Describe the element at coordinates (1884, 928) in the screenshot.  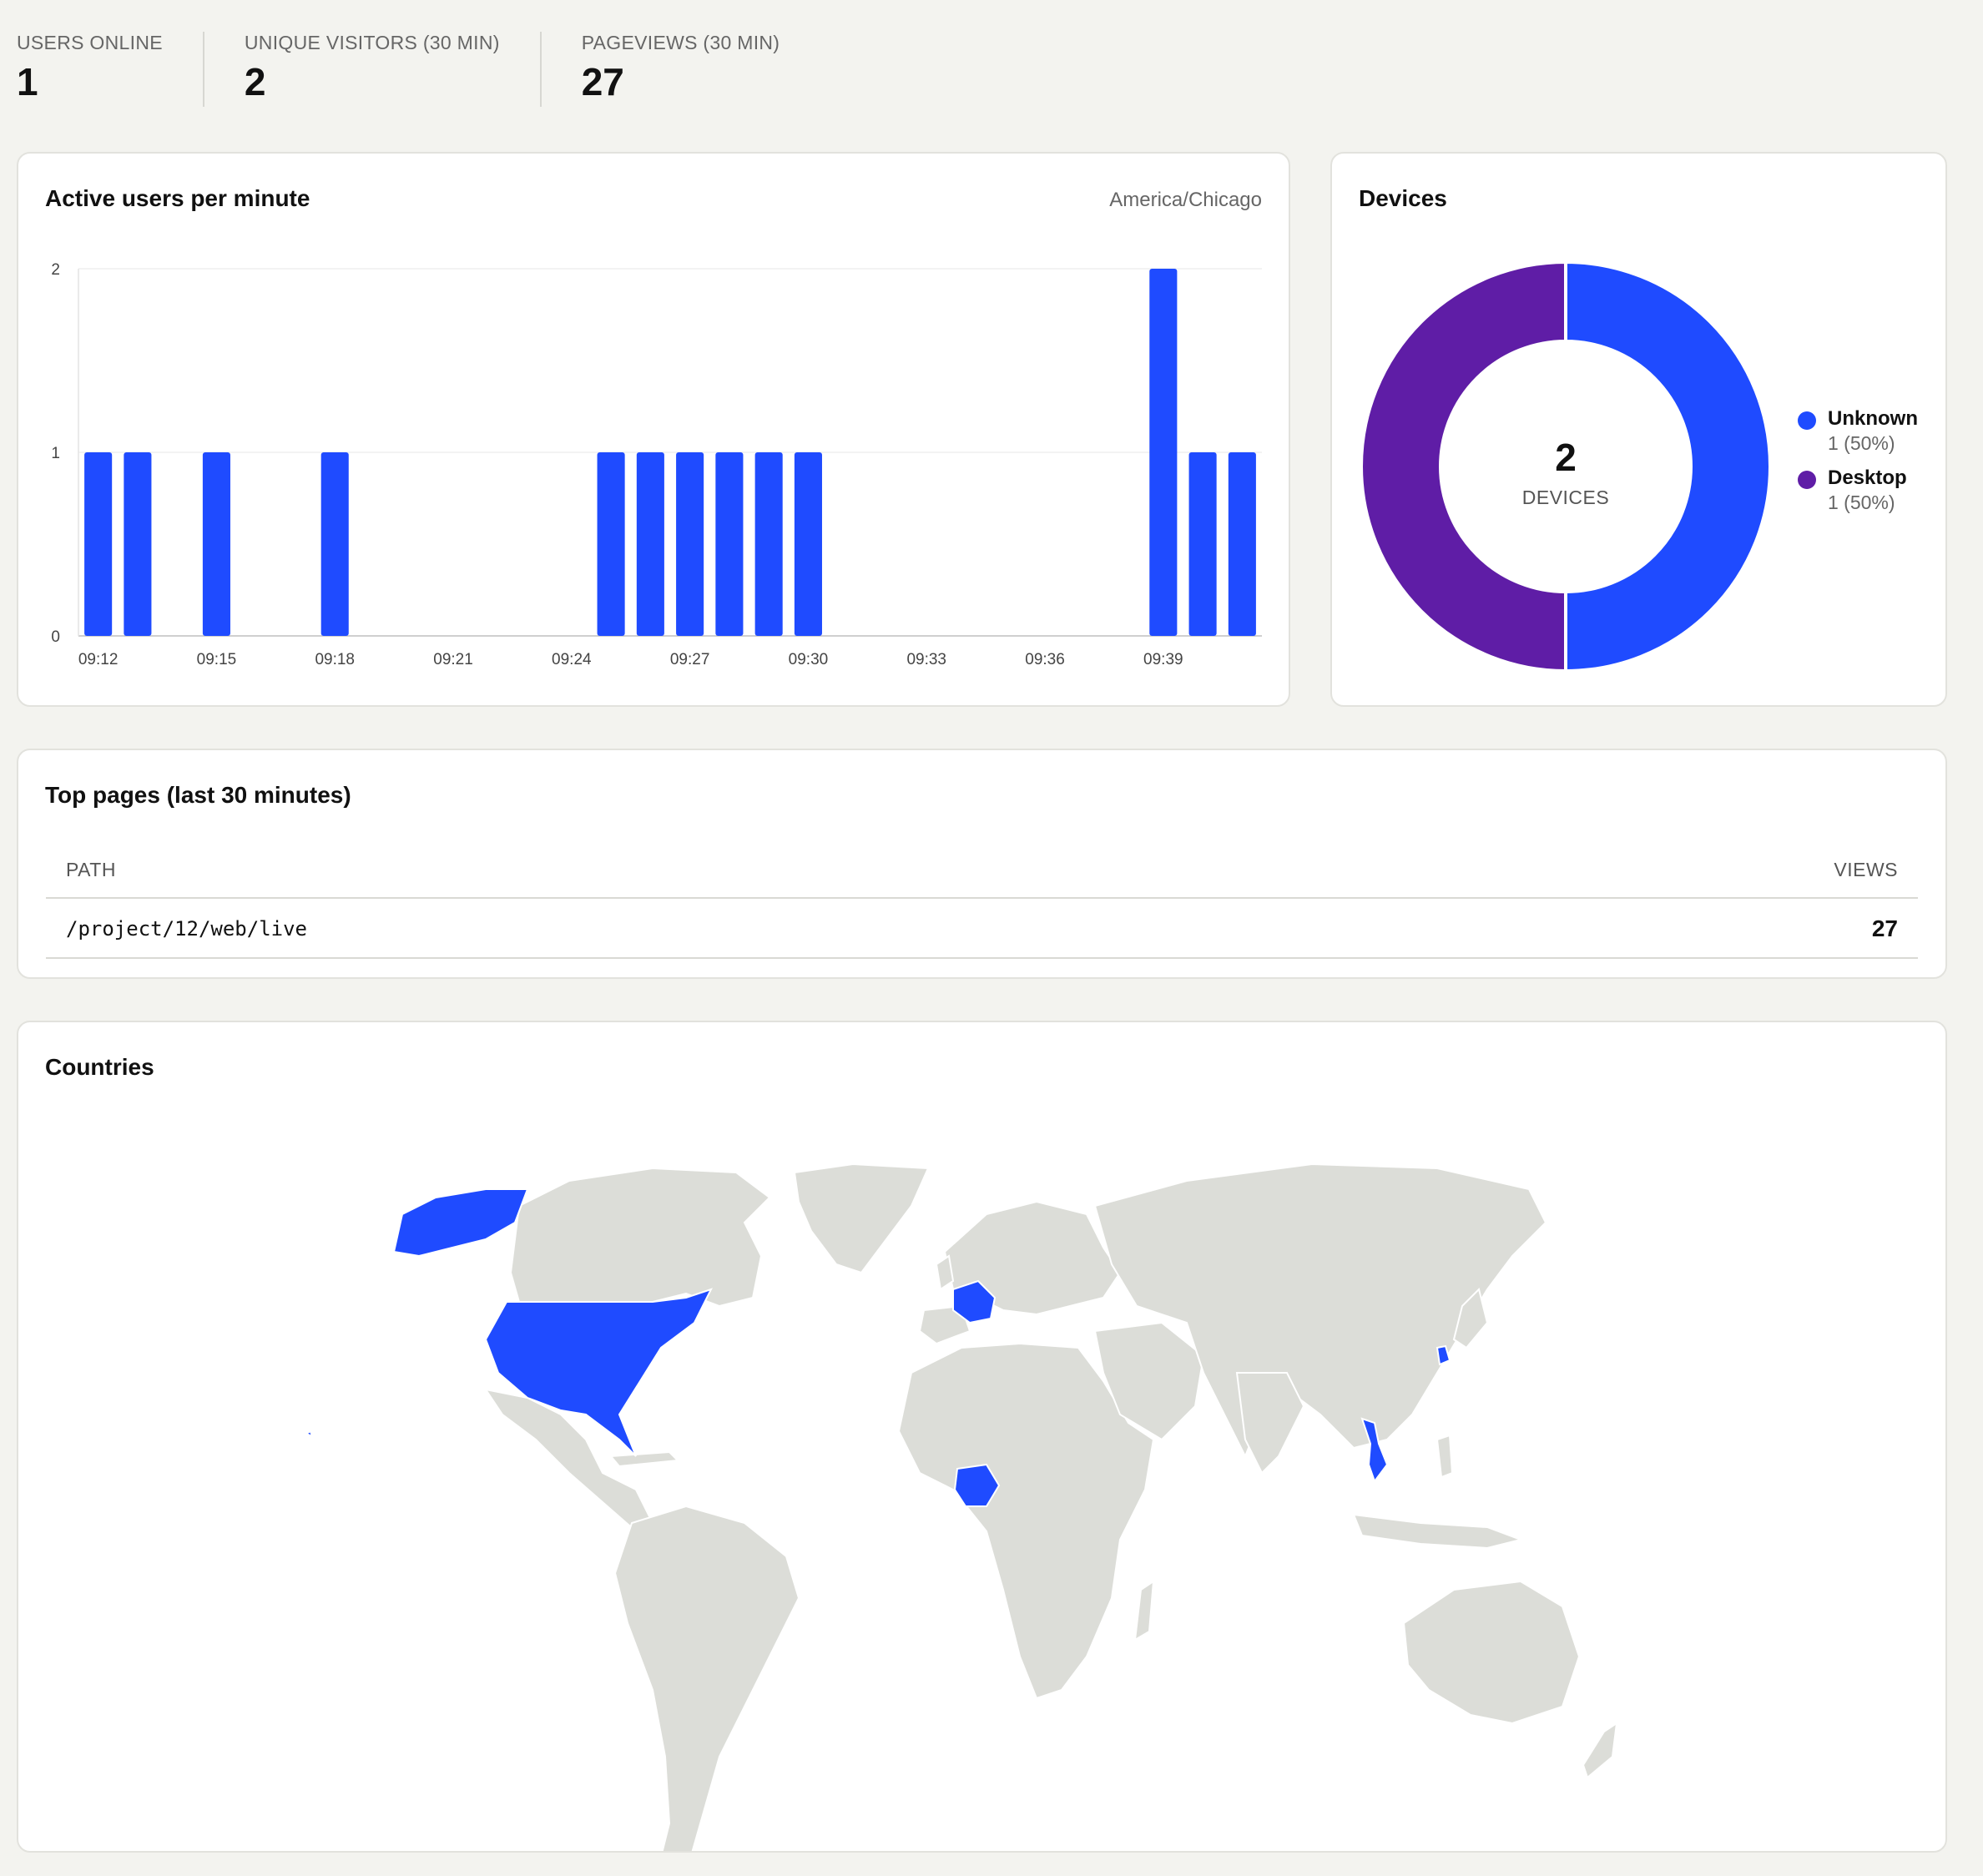
I see `views-cell: 27` at that location.